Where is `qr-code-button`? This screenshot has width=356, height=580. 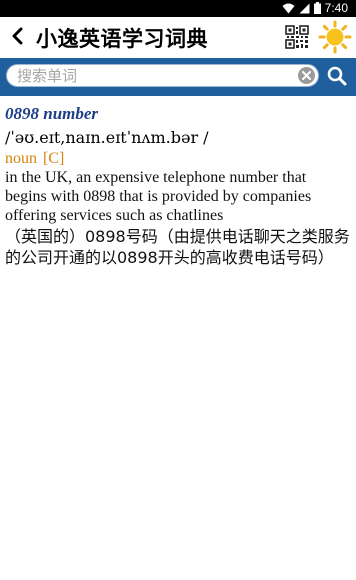 qr-code-button is located at coordinates (297, 37).